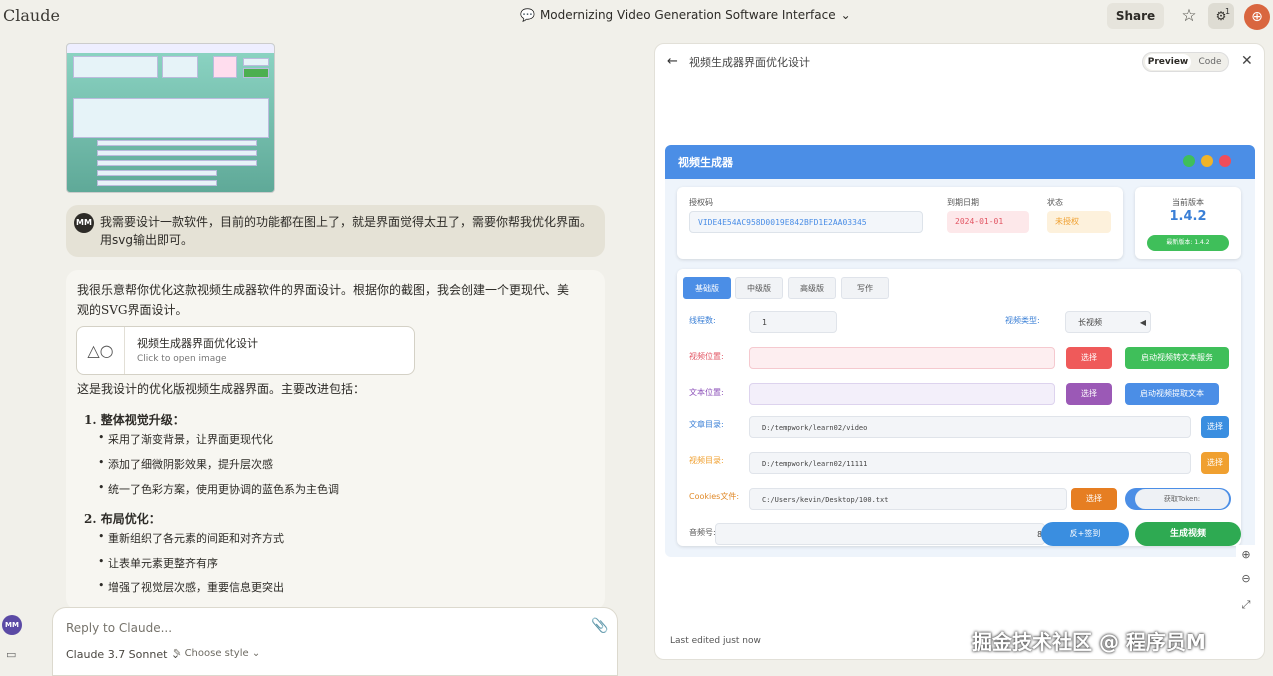 The image size is (1273, 676). I want to click on video-type-value: 长视频, so click(1090, 322).